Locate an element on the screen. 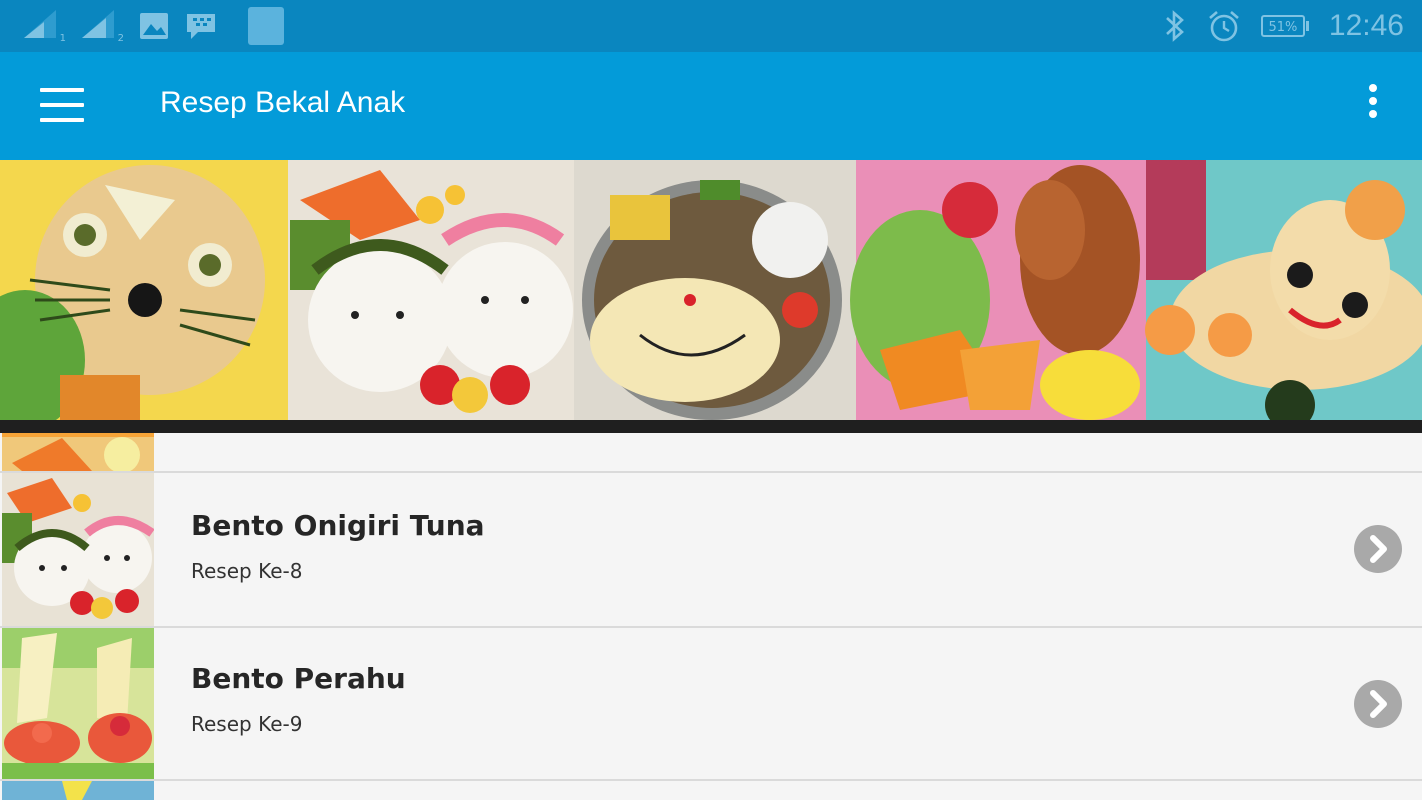 The height and width of the screenshot is (800, 1422). hamburger-menu-icon is located at coordinates (62, 106).